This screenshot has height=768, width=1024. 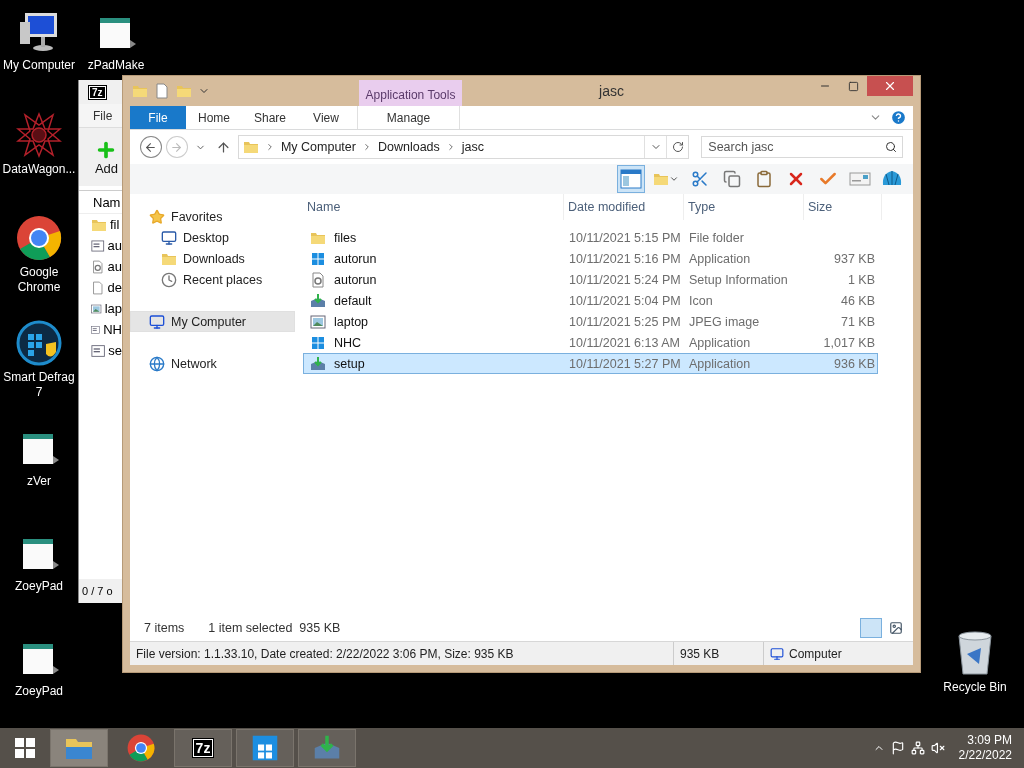 I want to click on window-file-icon, so click(x=98, y=350).